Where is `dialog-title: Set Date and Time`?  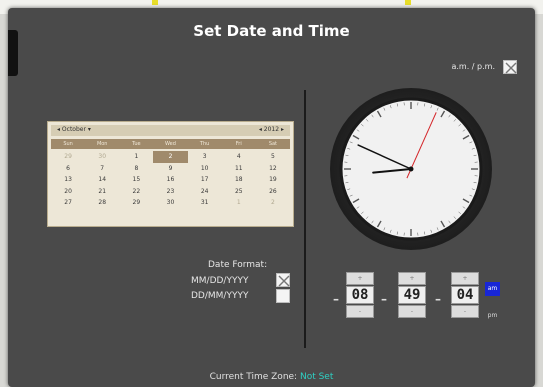 dialog-title: Set Date and Time is located at coordinates (271, 31).